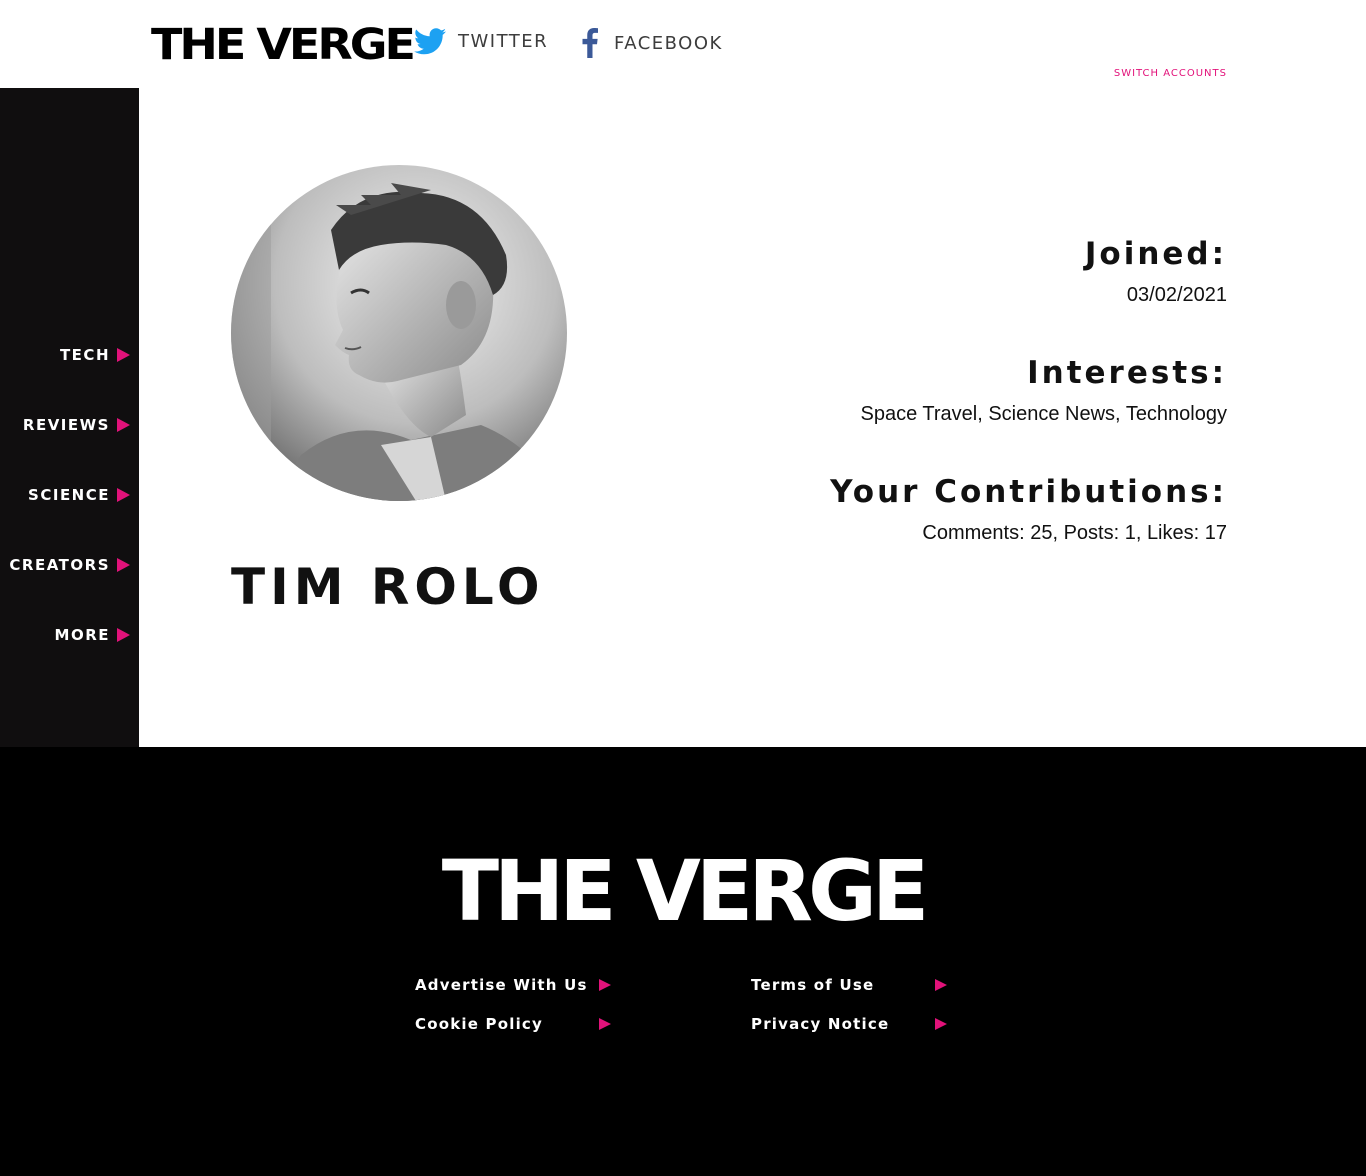 The width and height of the screenshot is (1366, 1176). Describe the element at coordinates (66, 425) in the screenshot. I see `sidebar-item-label: REVIEWS` at that location.